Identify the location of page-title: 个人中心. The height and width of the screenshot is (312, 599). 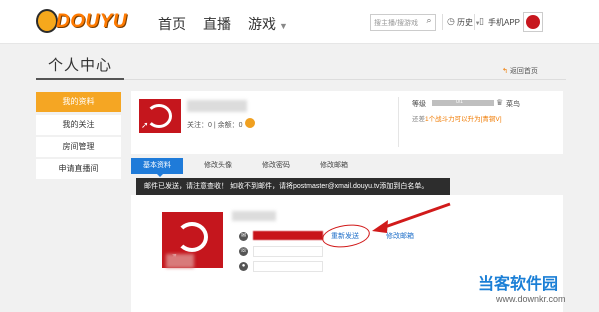
(80, 65).